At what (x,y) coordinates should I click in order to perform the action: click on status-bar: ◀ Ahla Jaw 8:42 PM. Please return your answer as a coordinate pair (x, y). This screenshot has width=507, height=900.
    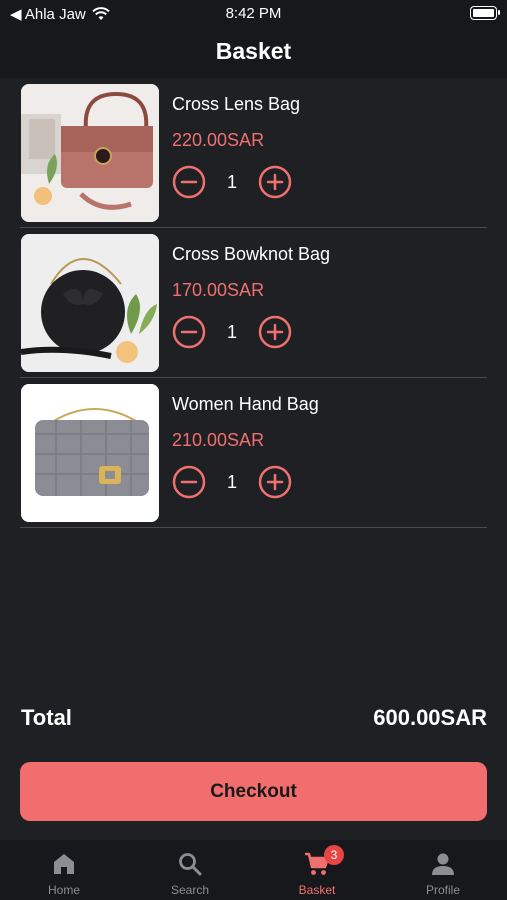
    Looking at the image, I should click on (253, 15).